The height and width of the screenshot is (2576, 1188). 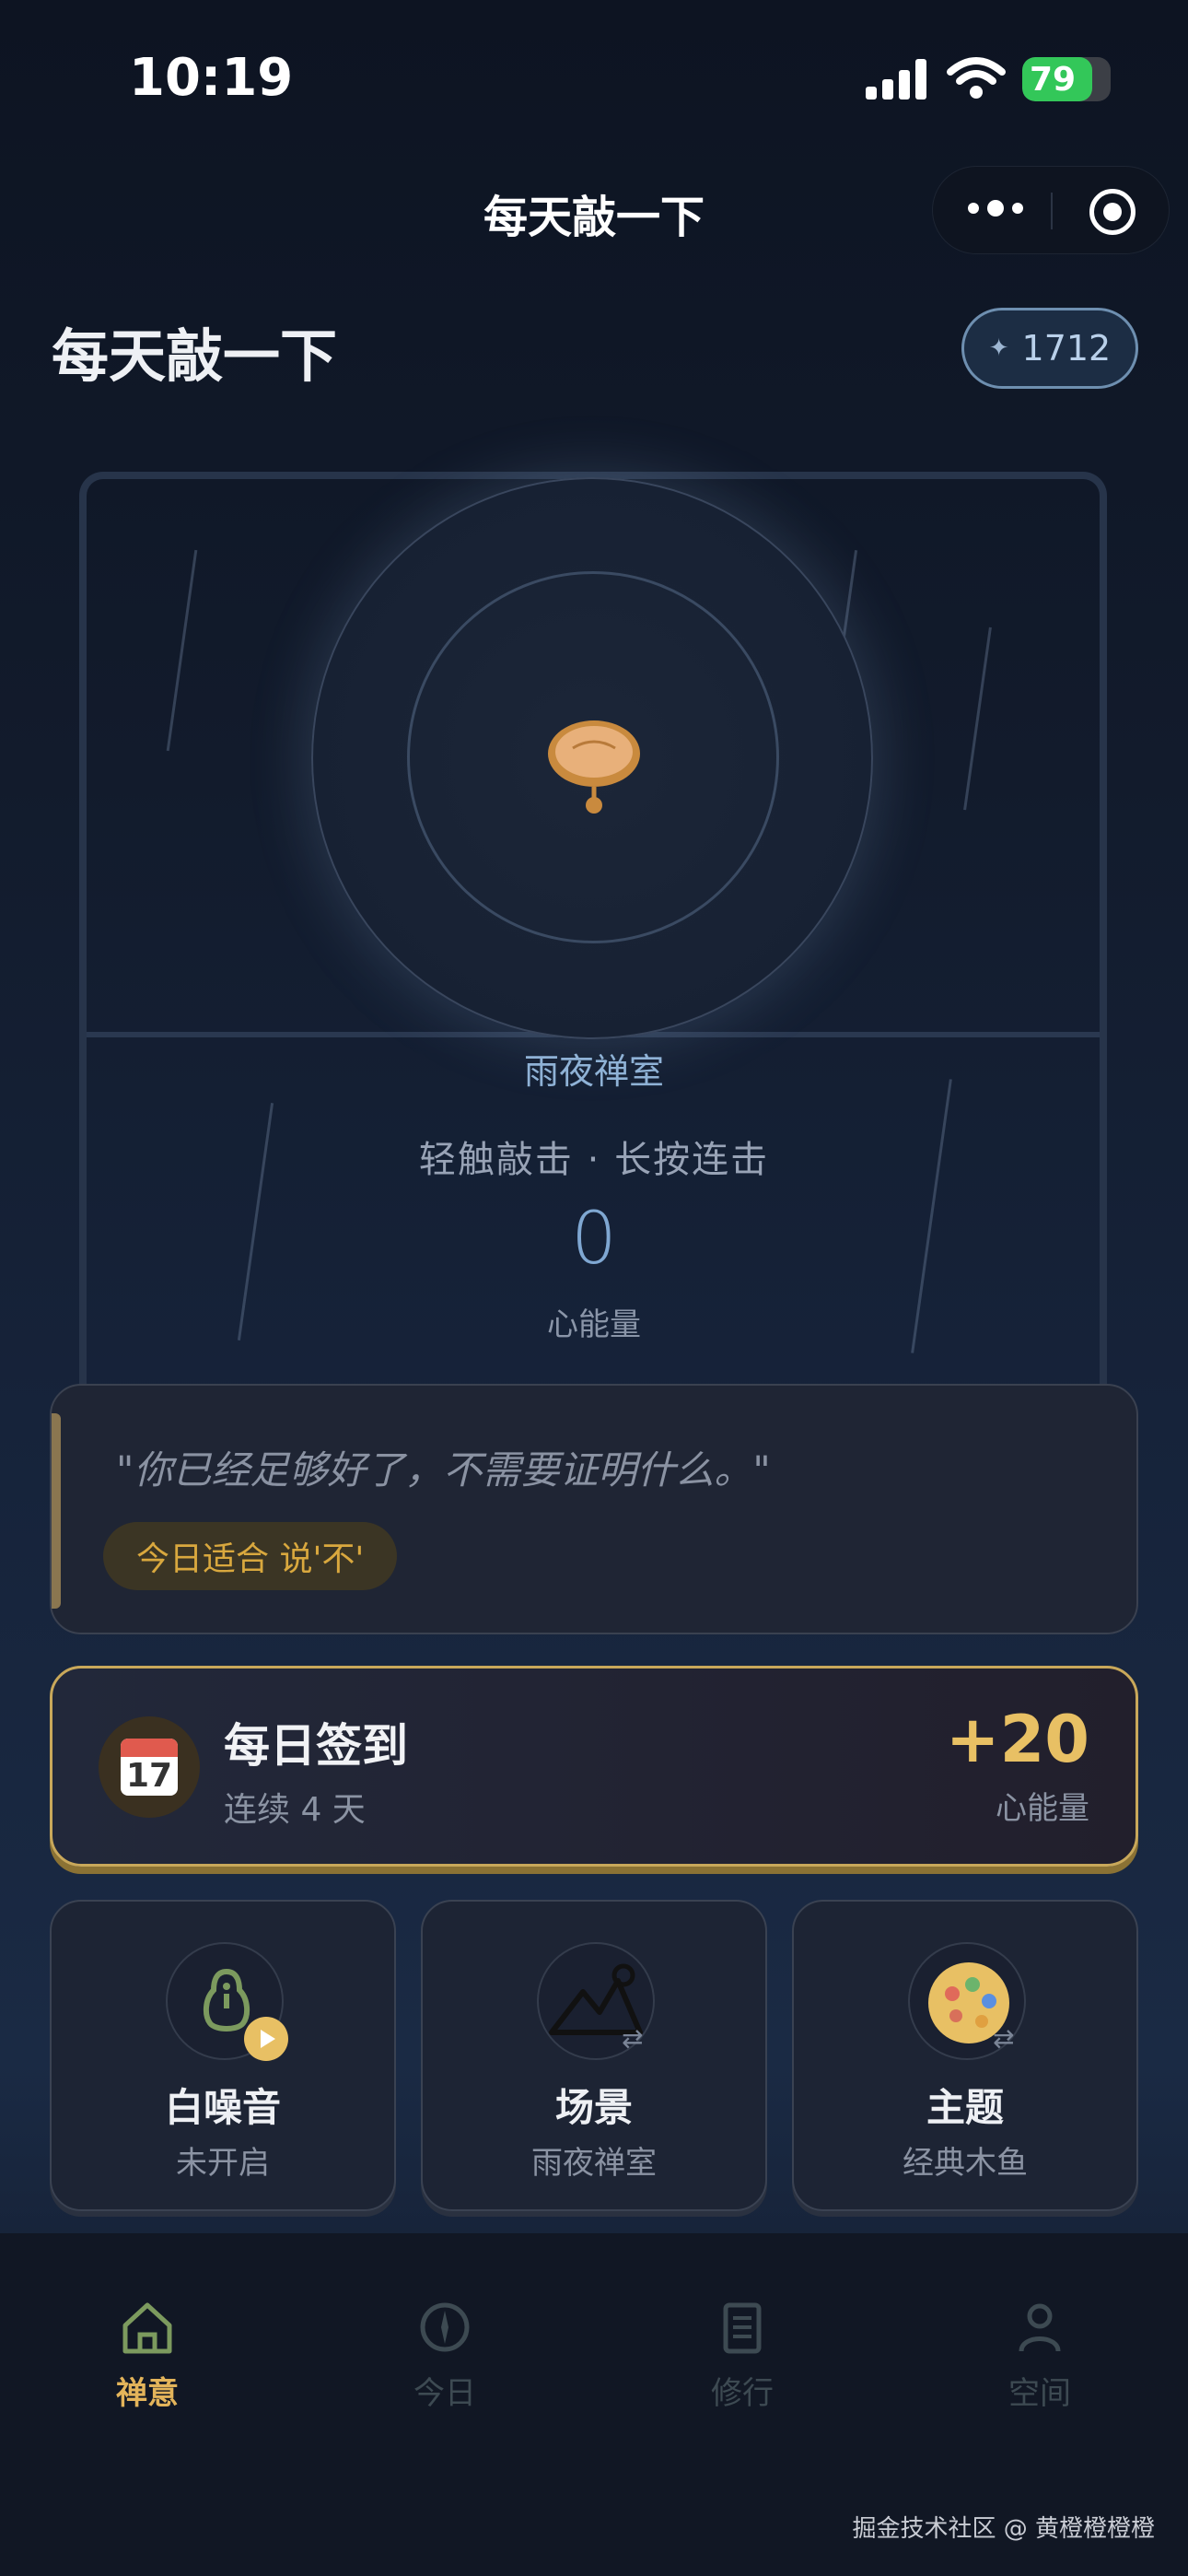 What do you see at coordinates (444, 1470) in the screenshot?
I see `quote-text: "你已经足够好了，不需要证明什么。"` at bounding box center [444, 1470].